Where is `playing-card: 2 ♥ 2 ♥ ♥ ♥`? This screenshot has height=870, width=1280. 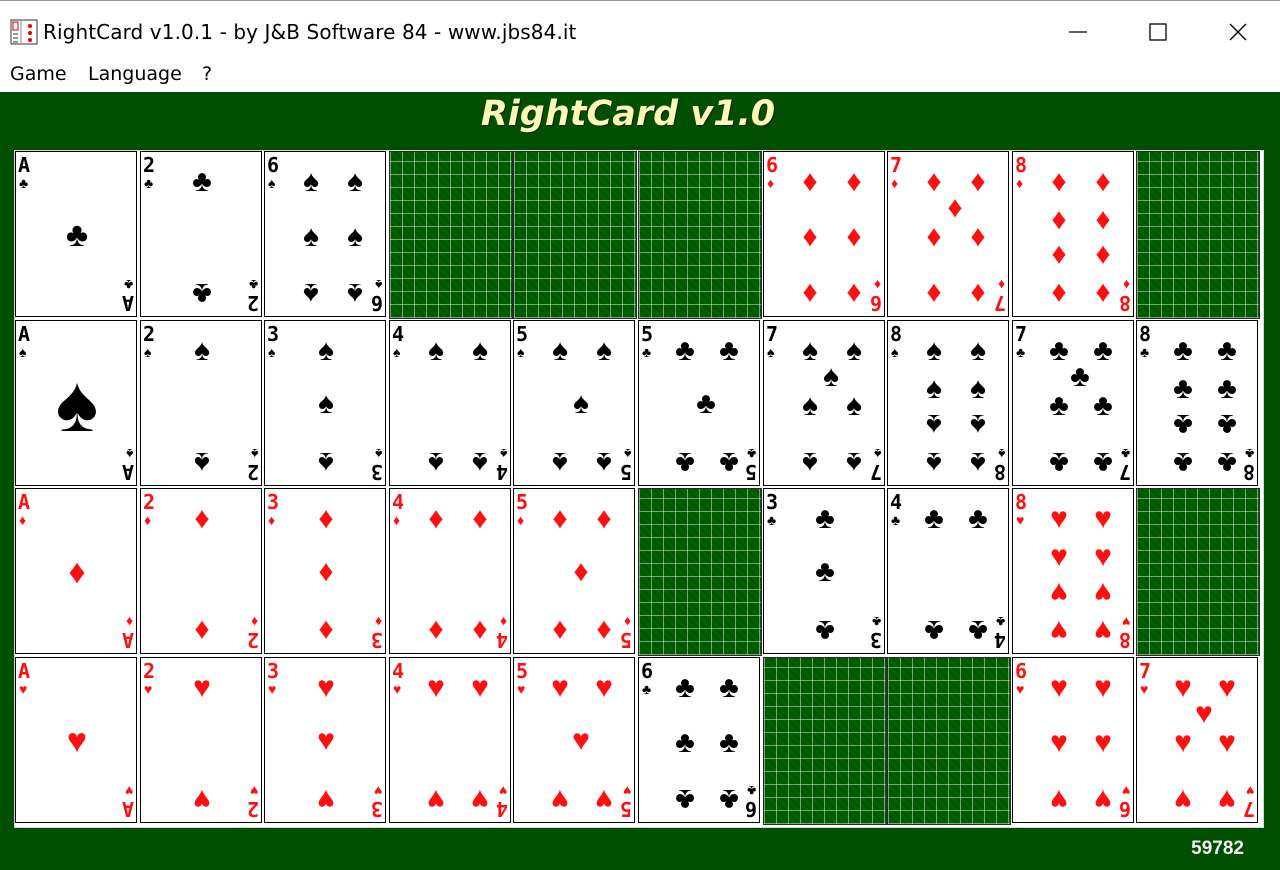 playing-card: 2 ♥ 2 ♥ ♥ ♥ is located at coordinates (201, 740).